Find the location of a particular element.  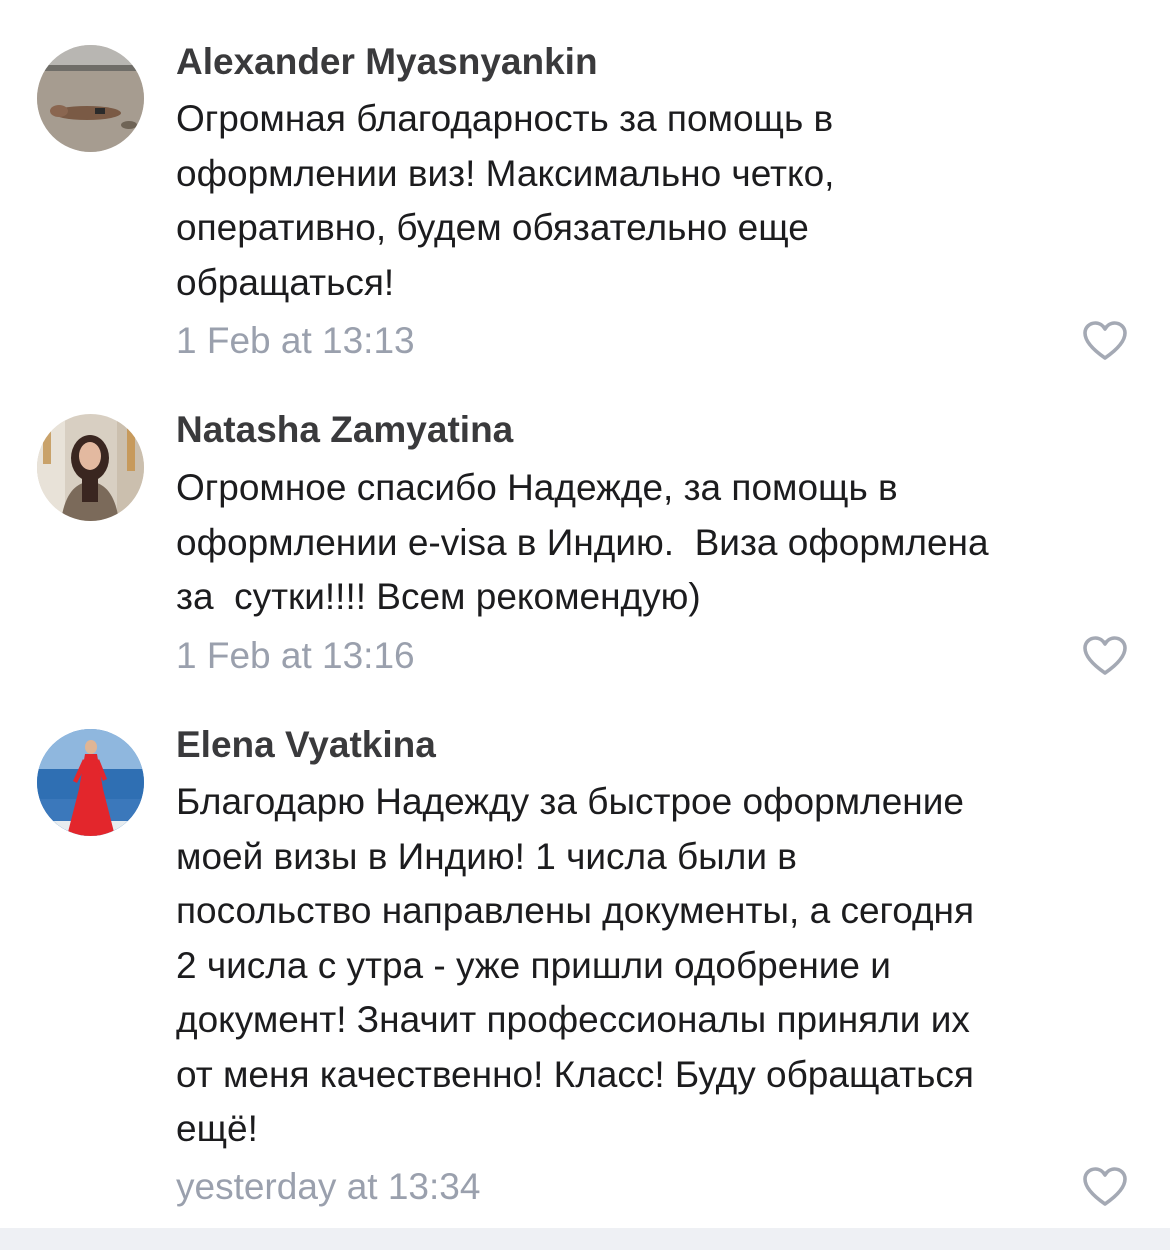

comment-text-line: оформлении виз! Максимально четко, is located at coordinates (505, 173).